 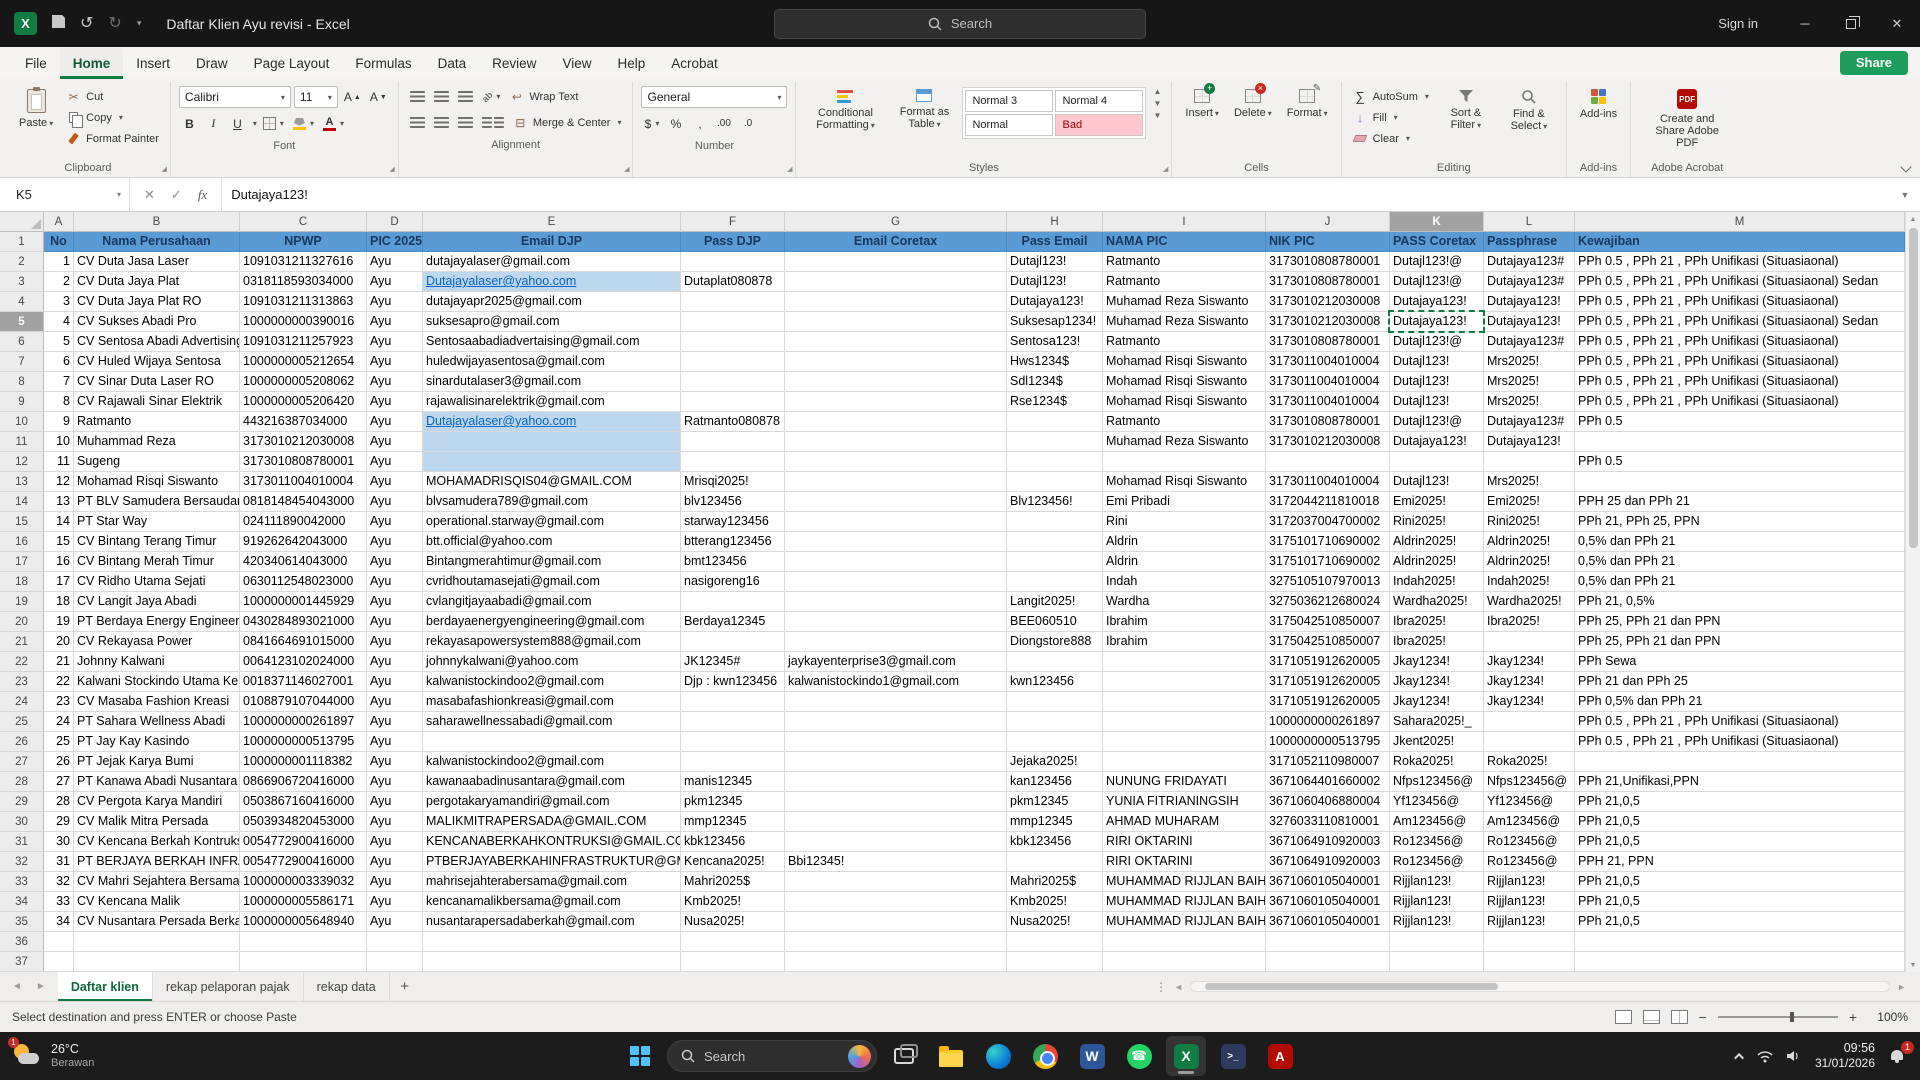 I want to click on column-header-E: E, so click(x=552, y=222).